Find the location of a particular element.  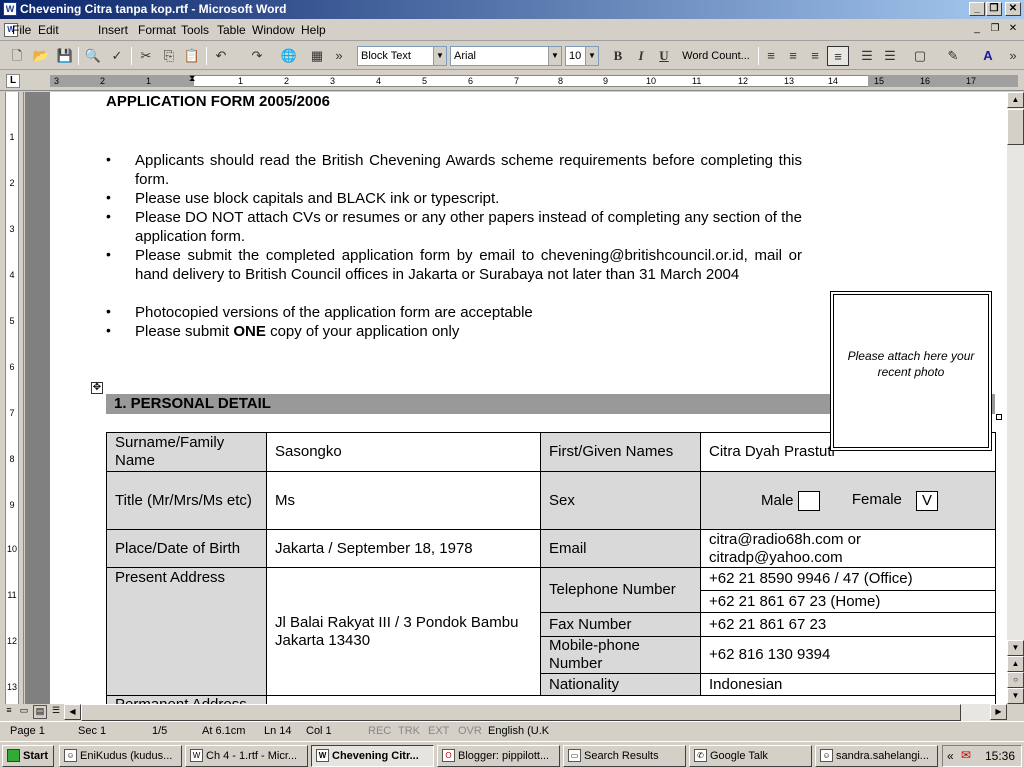

status-trk: TRK is located at coordinates (409, 731).